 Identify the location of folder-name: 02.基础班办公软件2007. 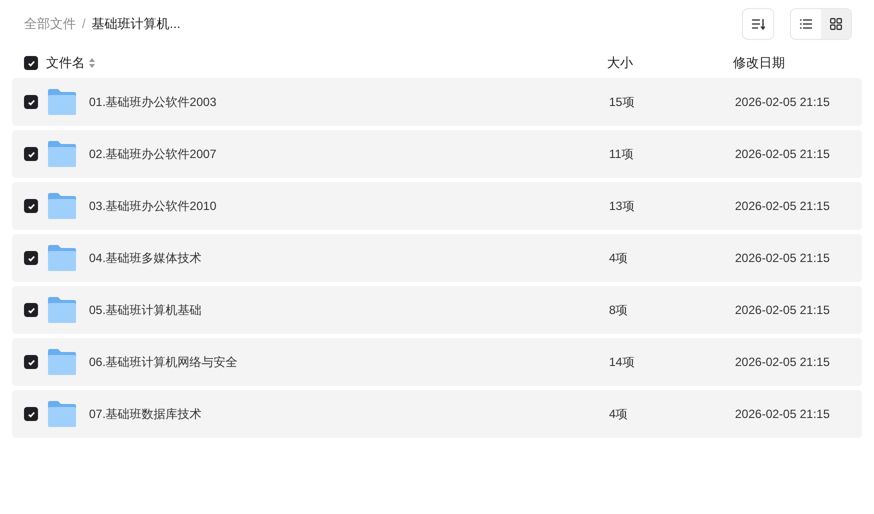
(153, 154).